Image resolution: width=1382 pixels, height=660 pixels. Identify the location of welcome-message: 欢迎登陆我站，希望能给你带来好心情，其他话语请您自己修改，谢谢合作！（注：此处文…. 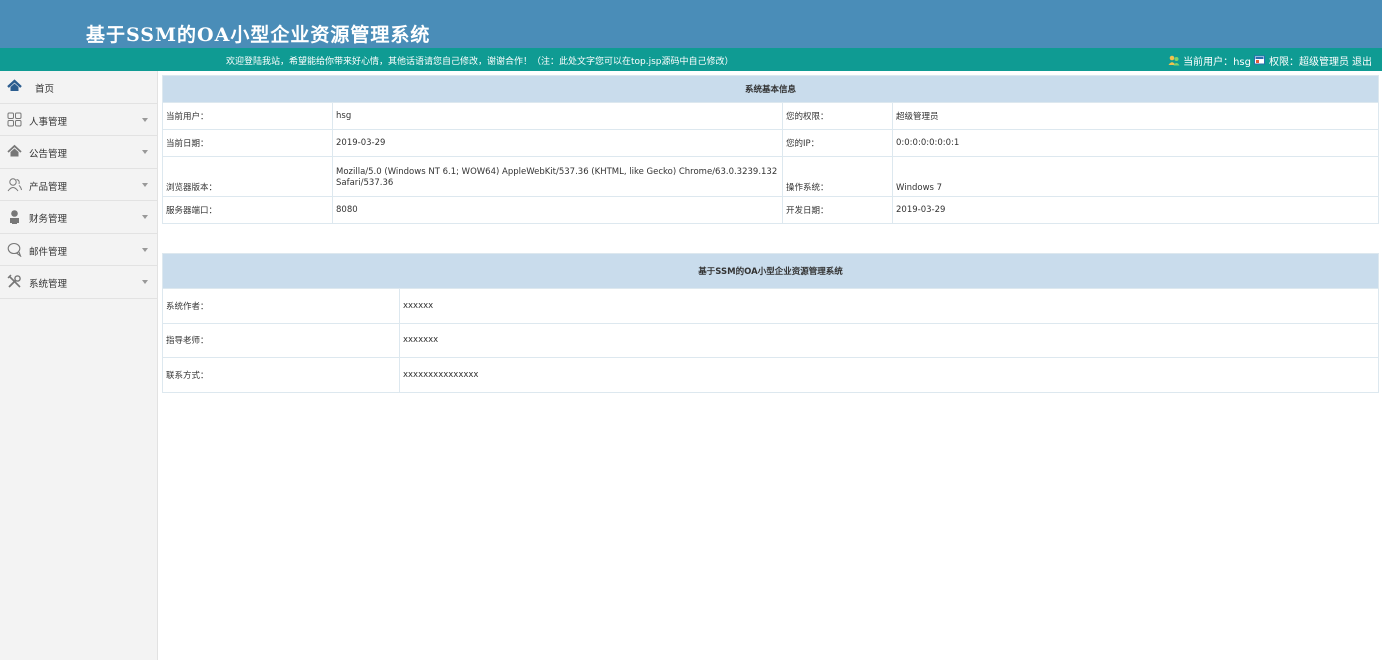
(480, 62).